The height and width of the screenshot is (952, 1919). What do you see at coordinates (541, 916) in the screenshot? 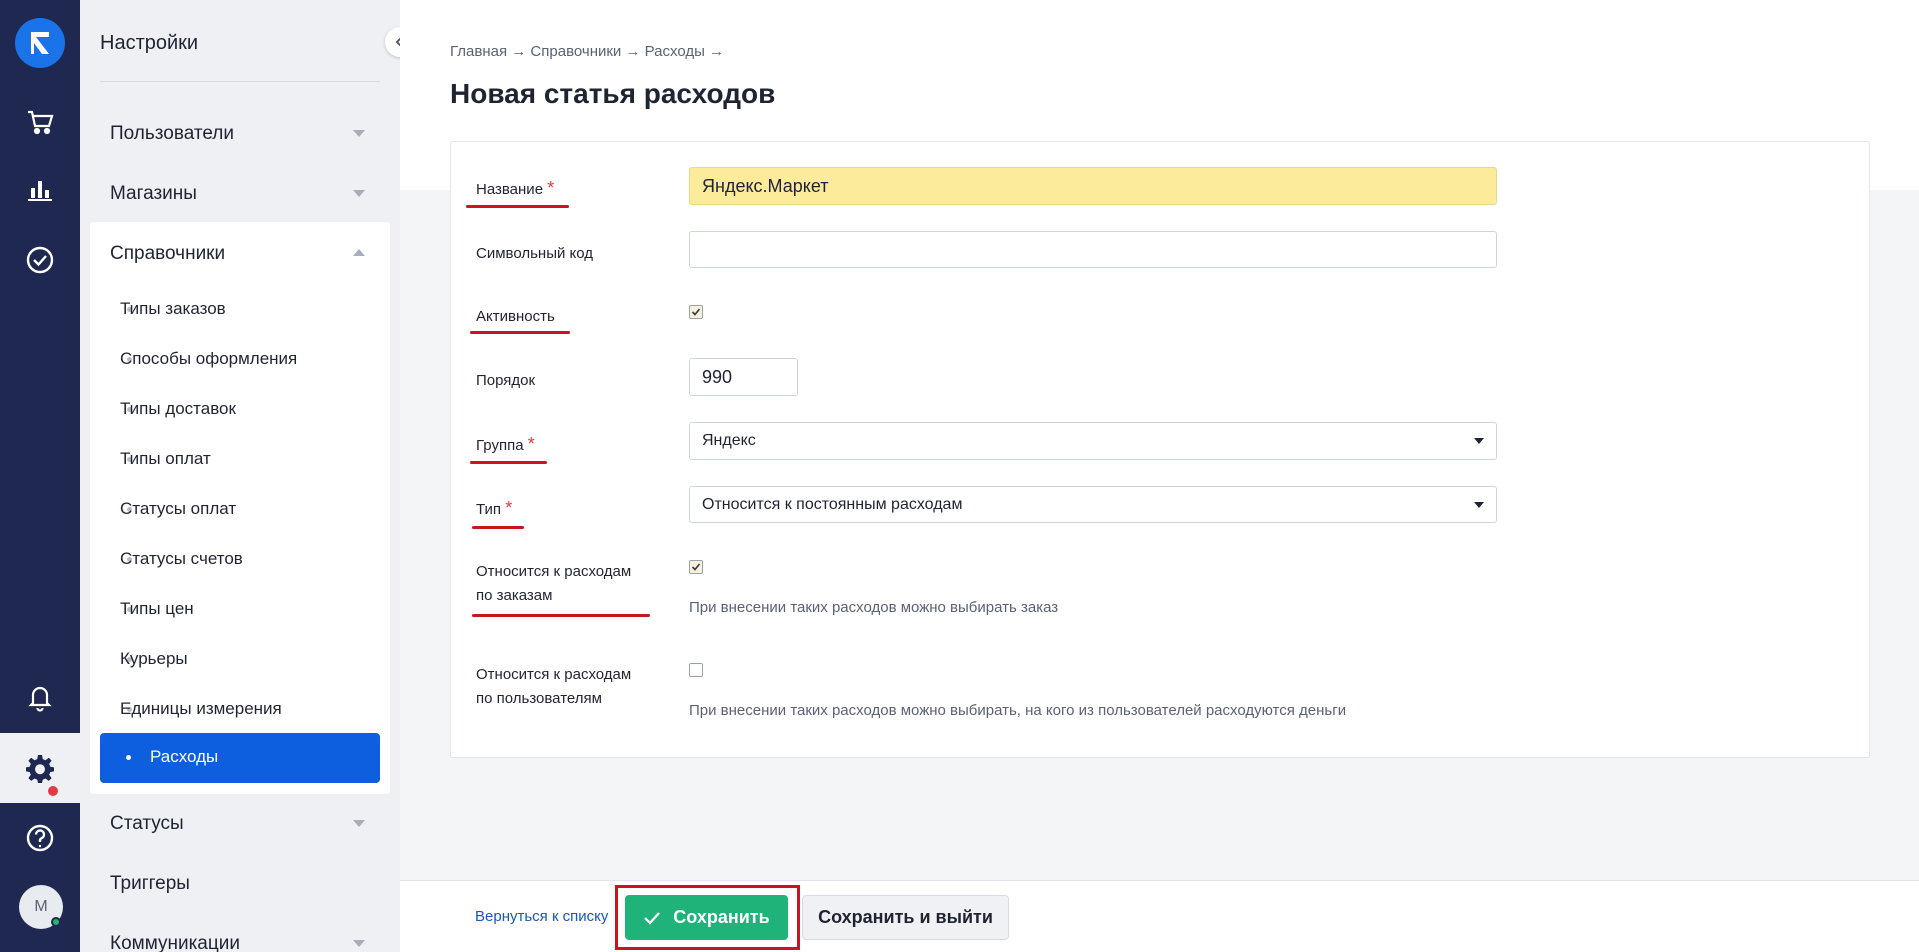
I see `back-to-list-link: Вернуться к списку` at bounding box center [541, 916].